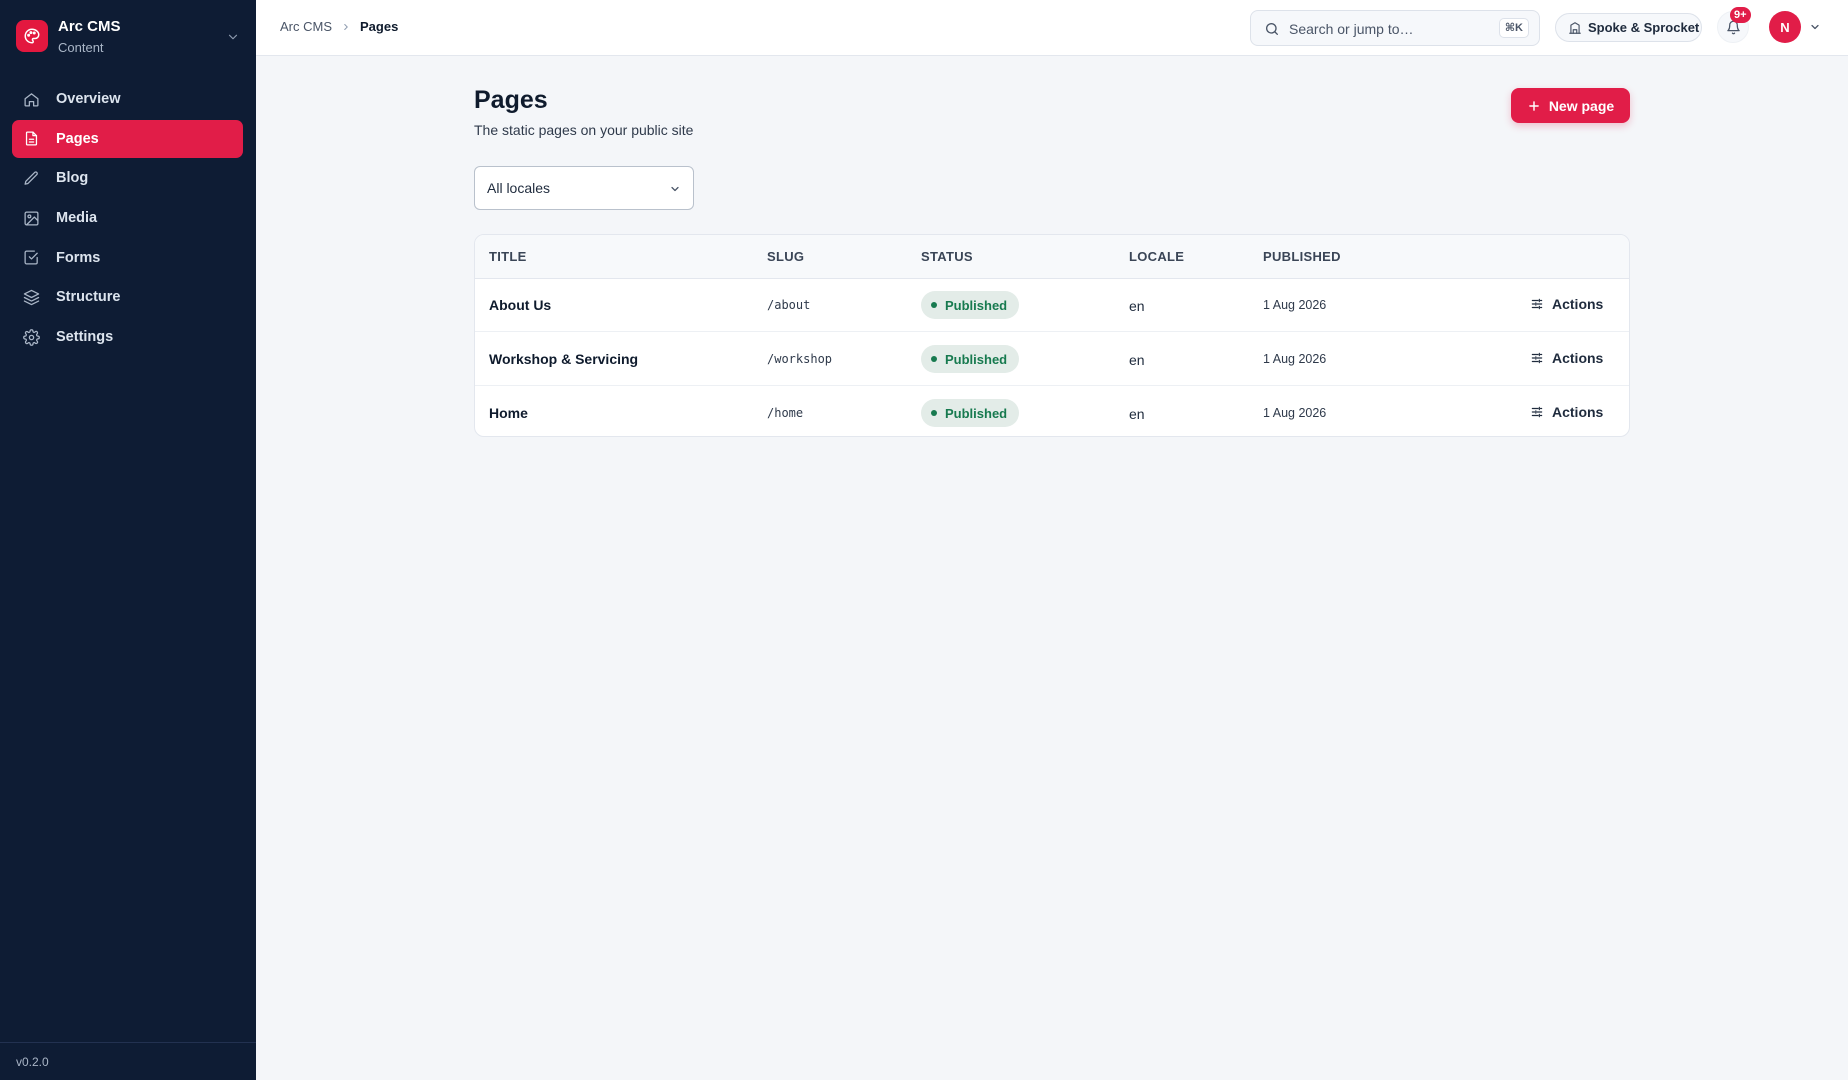  I want to click on page-slug-cell: /home, so click(785, 413).